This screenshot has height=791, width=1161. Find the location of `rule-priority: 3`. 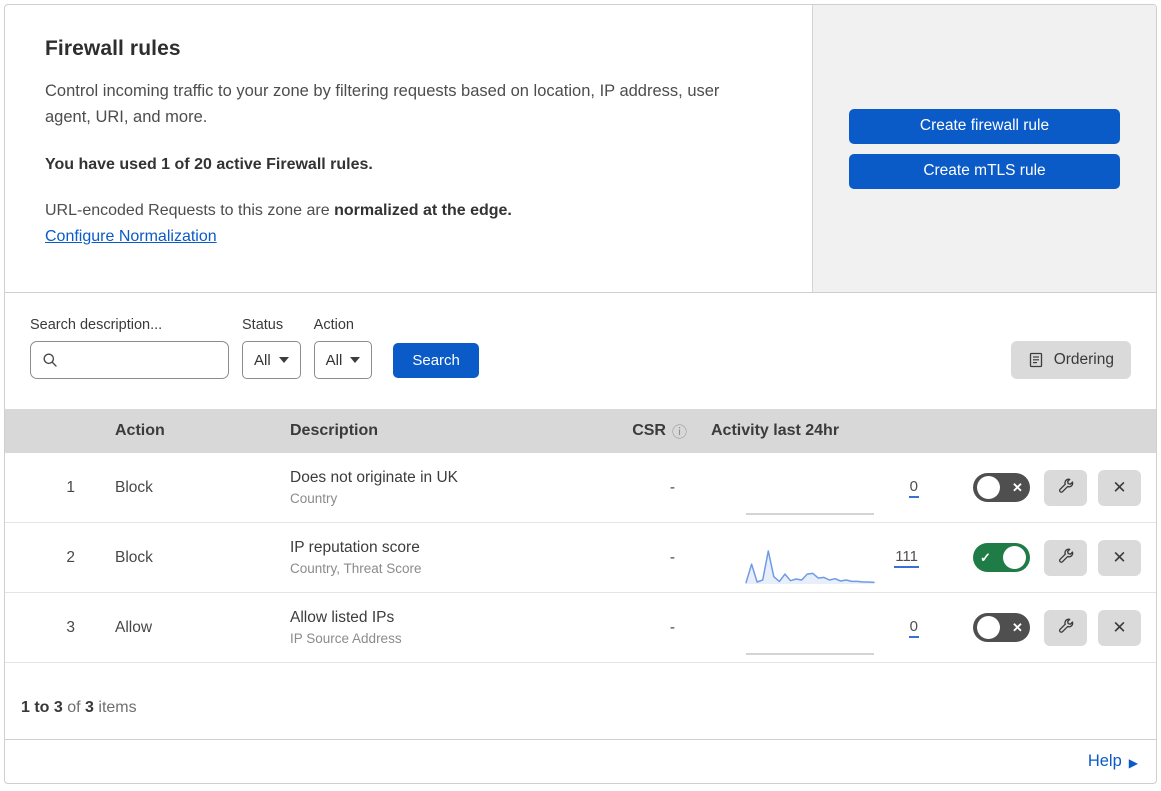

rule-priority: 3 is located at coordinates (70, 627).